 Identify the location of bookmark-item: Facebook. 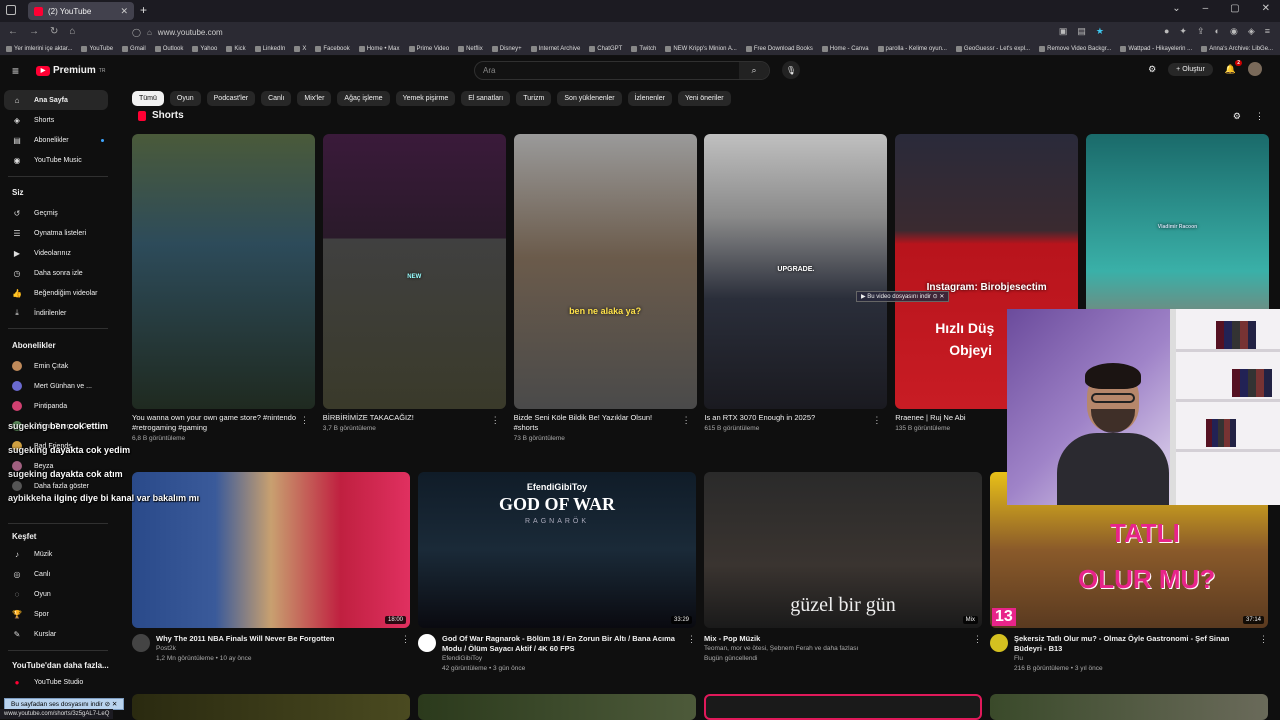
(332, 48).